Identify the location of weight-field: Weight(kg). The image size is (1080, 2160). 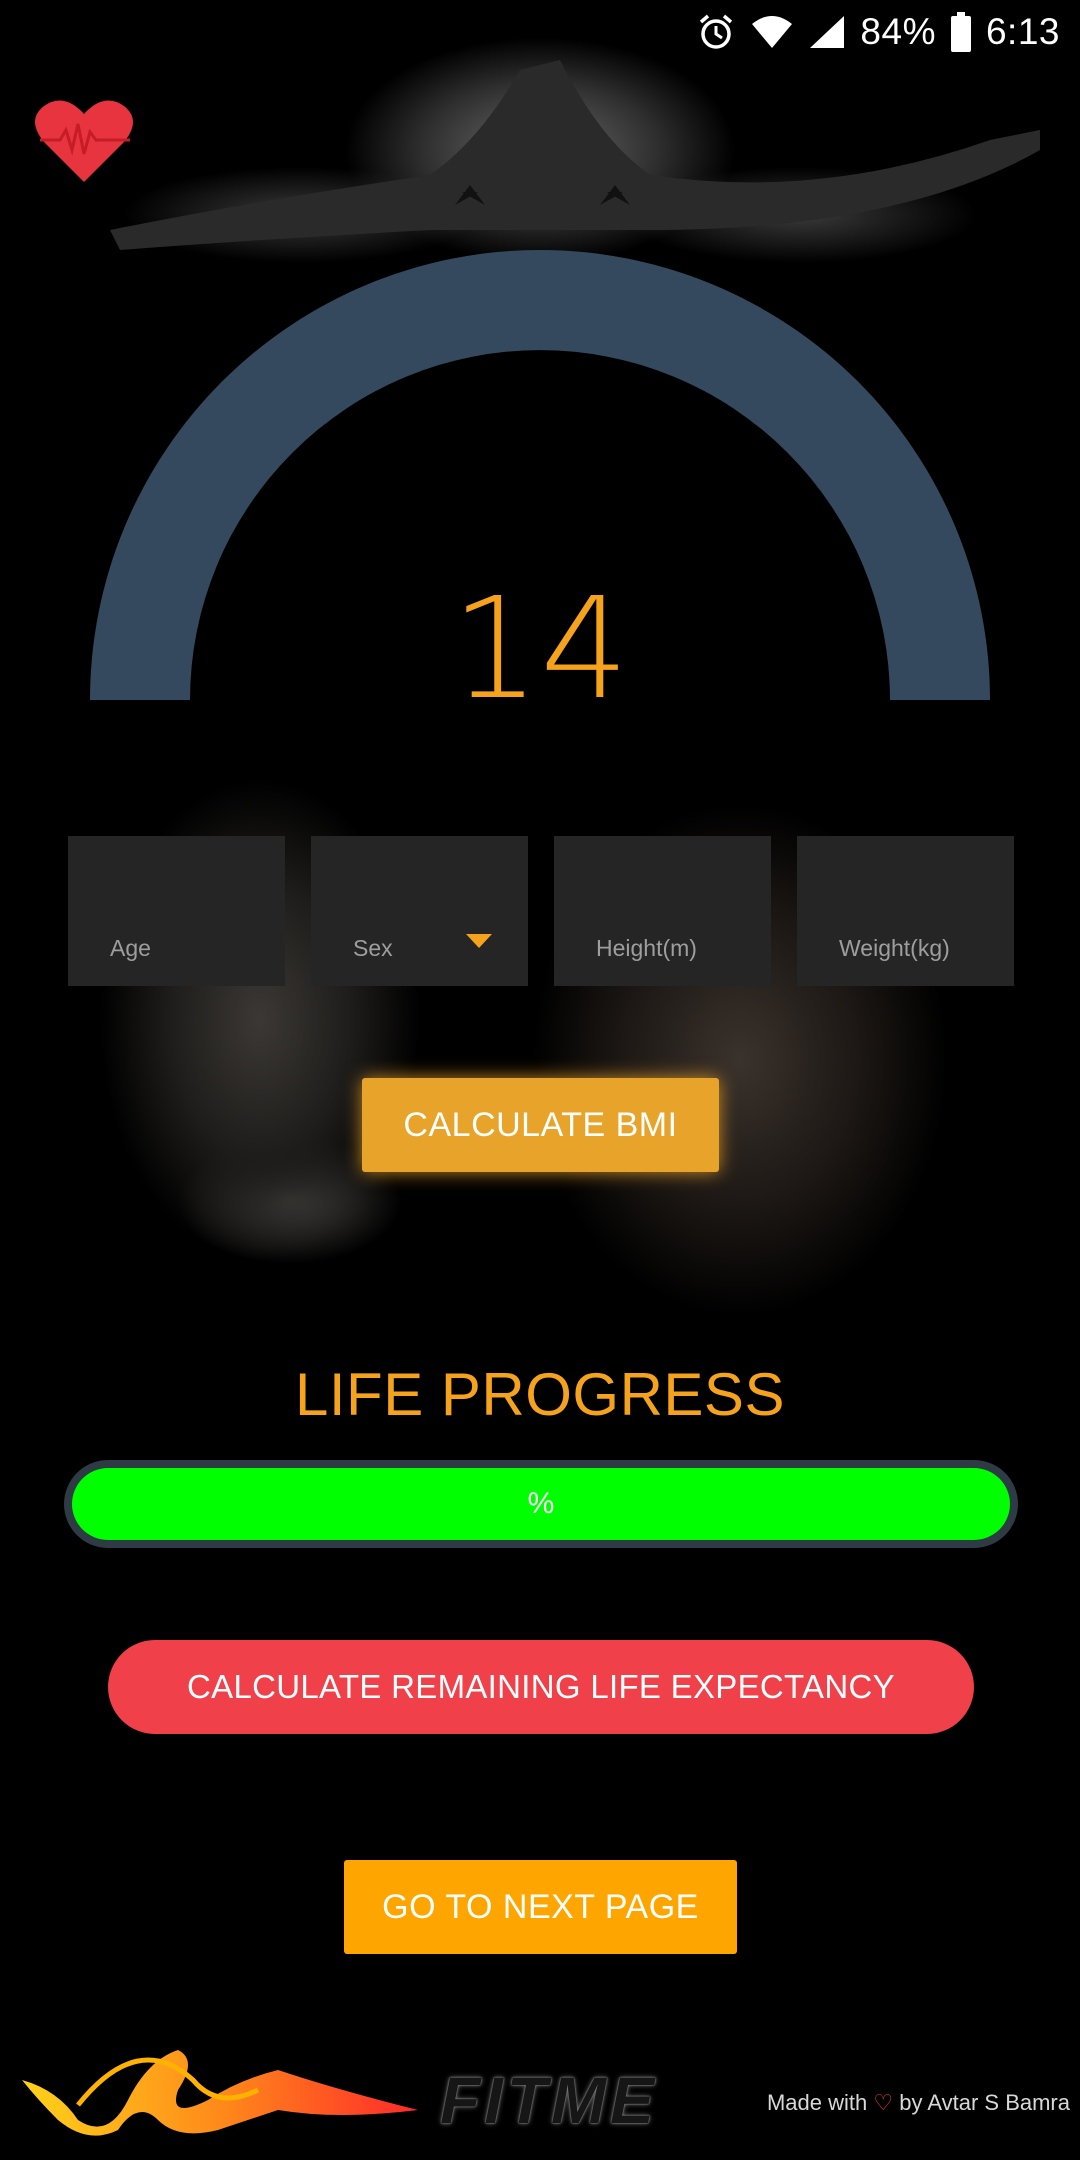
(905, 911).